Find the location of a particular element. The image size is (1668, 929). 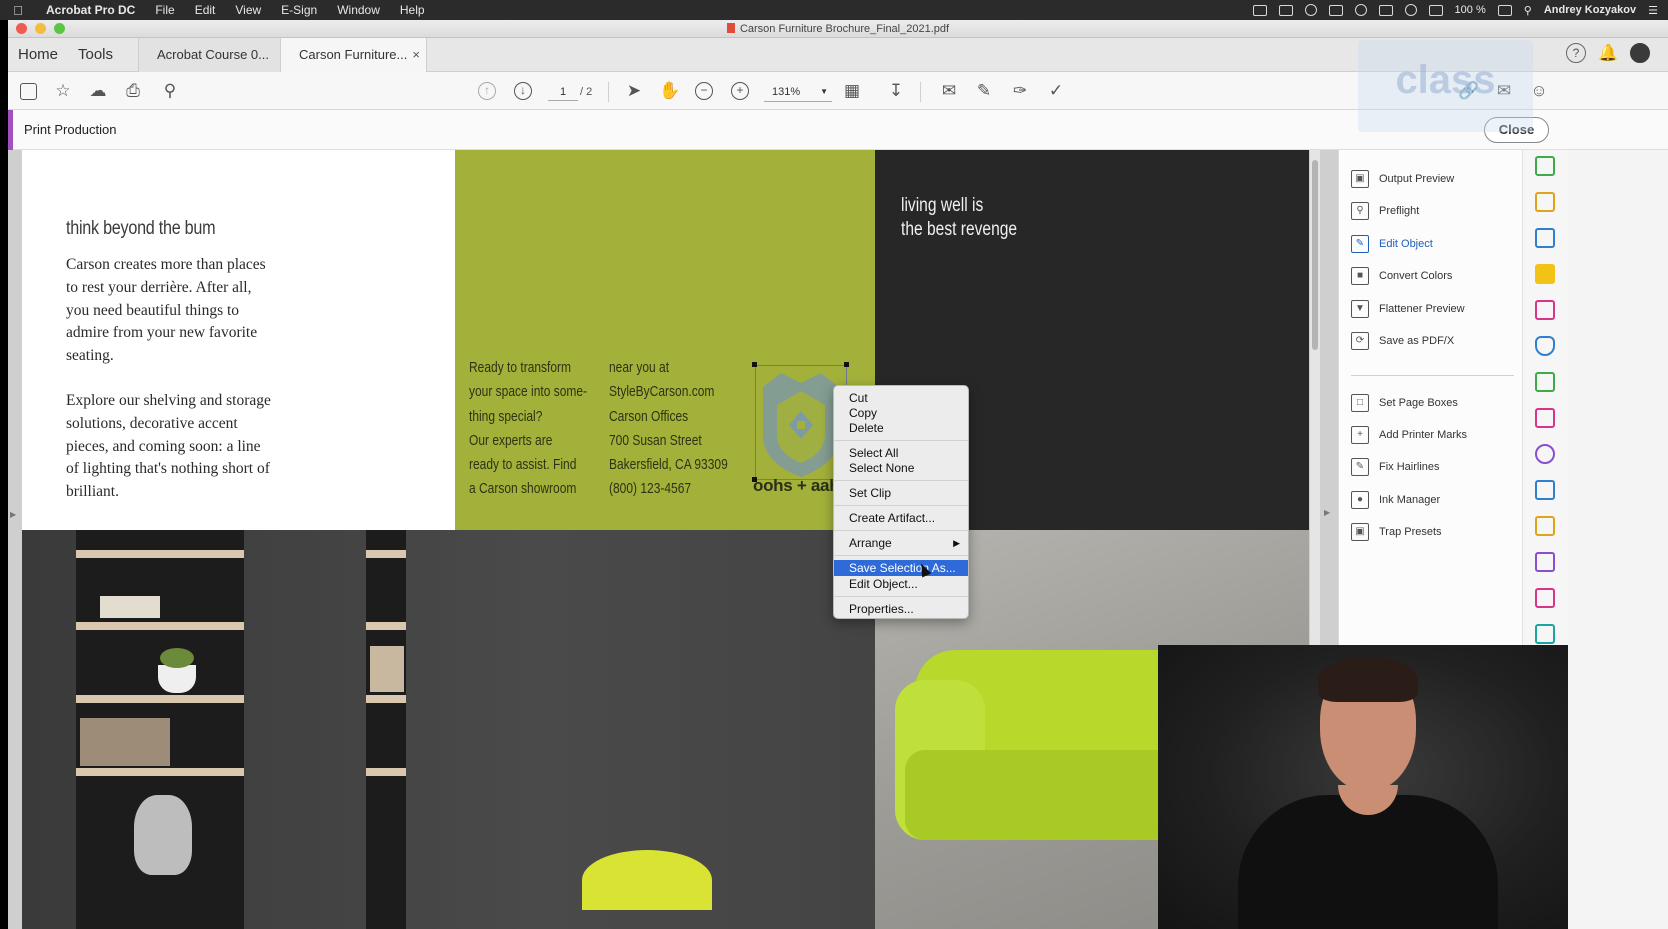

prepare-form-icon is located at coordinates (1545, 598).